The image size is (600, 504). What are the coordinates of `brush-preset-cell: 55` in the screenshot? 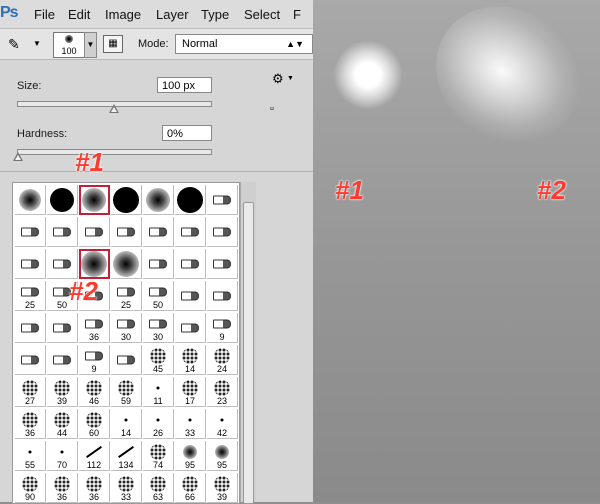 It's located at (30, 456).